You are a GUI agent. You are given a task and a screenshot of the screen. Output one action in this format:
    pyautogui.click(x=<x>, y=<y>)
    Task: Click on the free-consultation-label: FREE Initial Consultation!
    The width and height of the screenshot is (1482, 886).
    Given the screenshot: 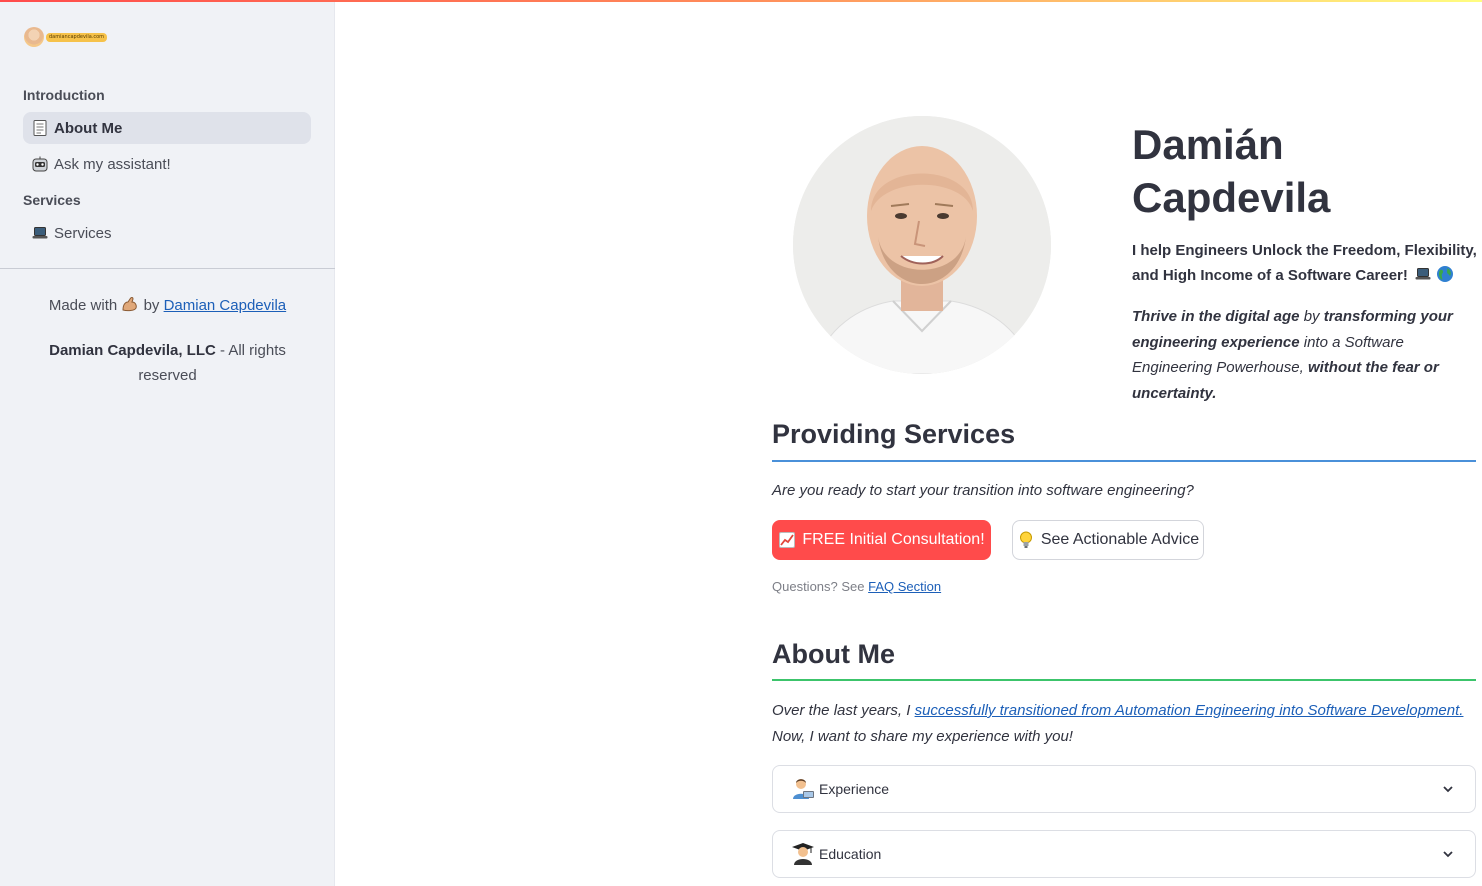 What is the action you would take?
    pyautogui.click(x=893, y=539)
    